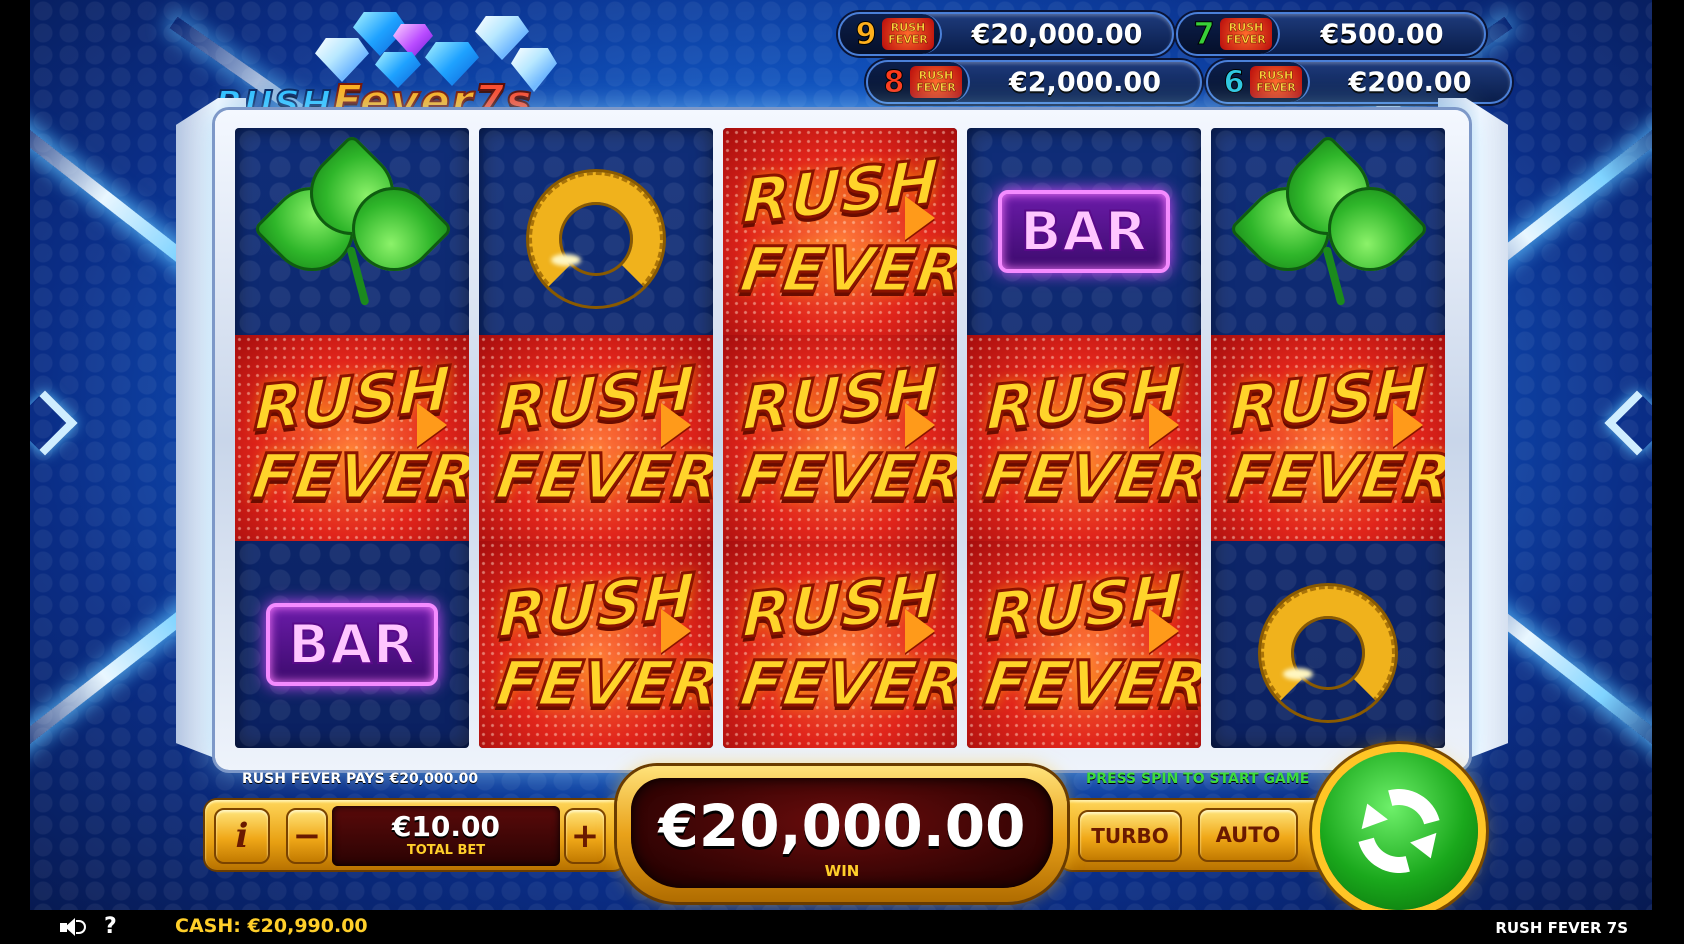 This screenshot has height=944, width=1684. What do you see at coordinates (1561, 928) in the screenshot?
I see `game-name: RUSH FEVER 7S` at bounding box center [1561, 928].